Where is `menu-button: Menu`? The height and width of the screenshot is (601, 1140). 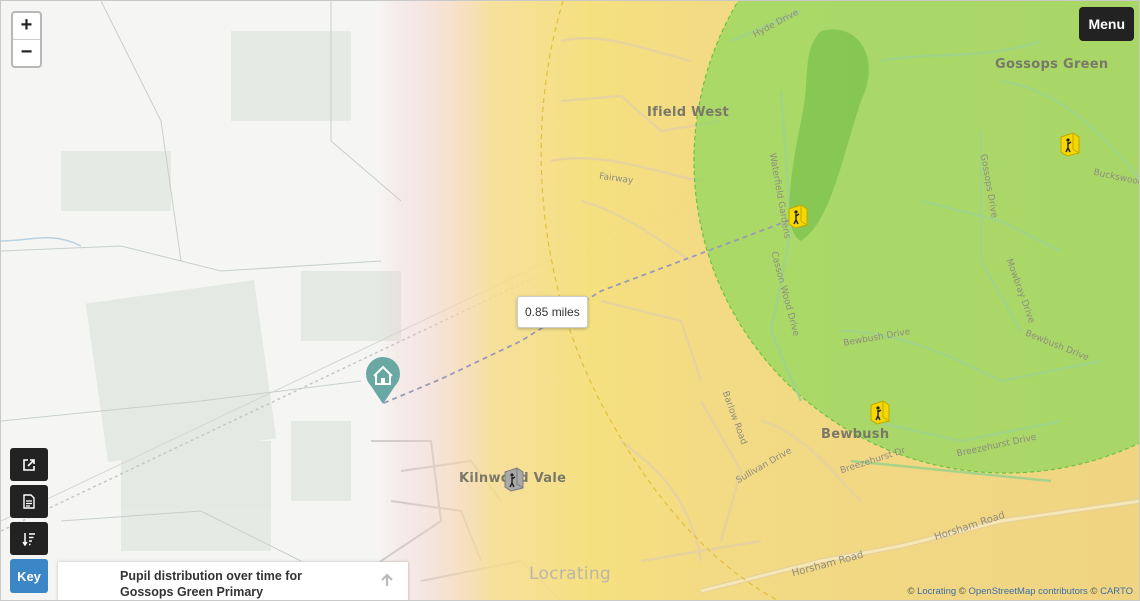
menu-button: Menu is located at coordinates (1106, 24).